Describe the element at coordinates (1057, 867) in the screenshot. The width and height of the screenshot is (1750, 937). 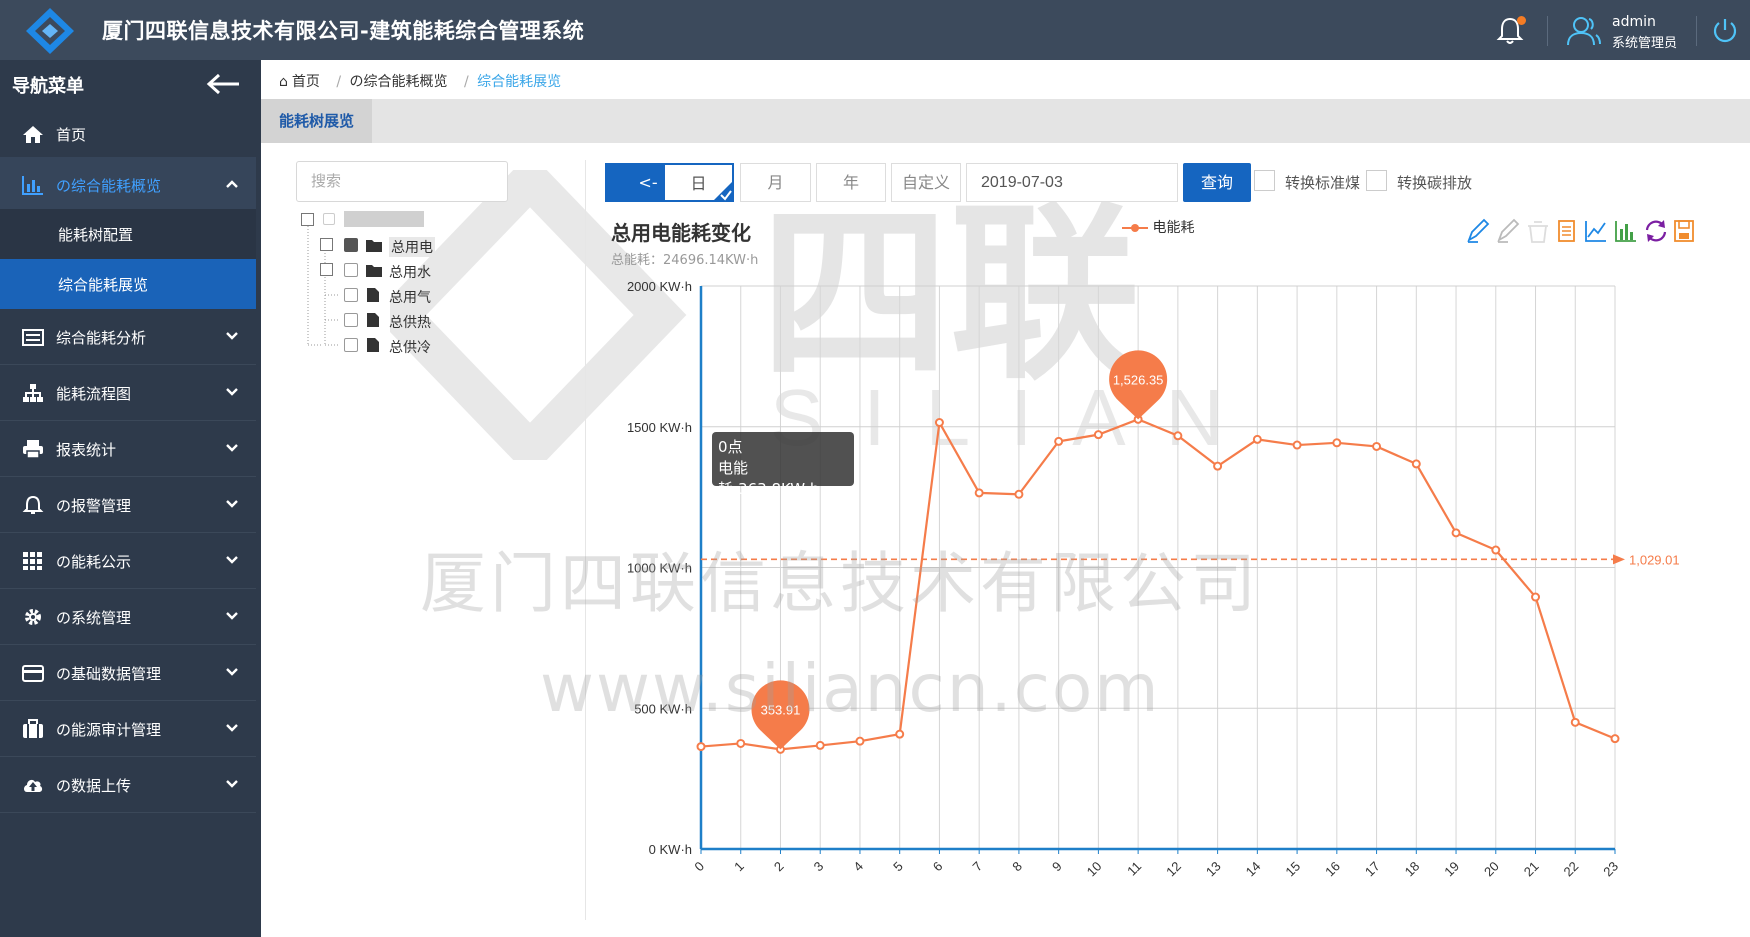
I see `x-tick-label: 9` at that location.